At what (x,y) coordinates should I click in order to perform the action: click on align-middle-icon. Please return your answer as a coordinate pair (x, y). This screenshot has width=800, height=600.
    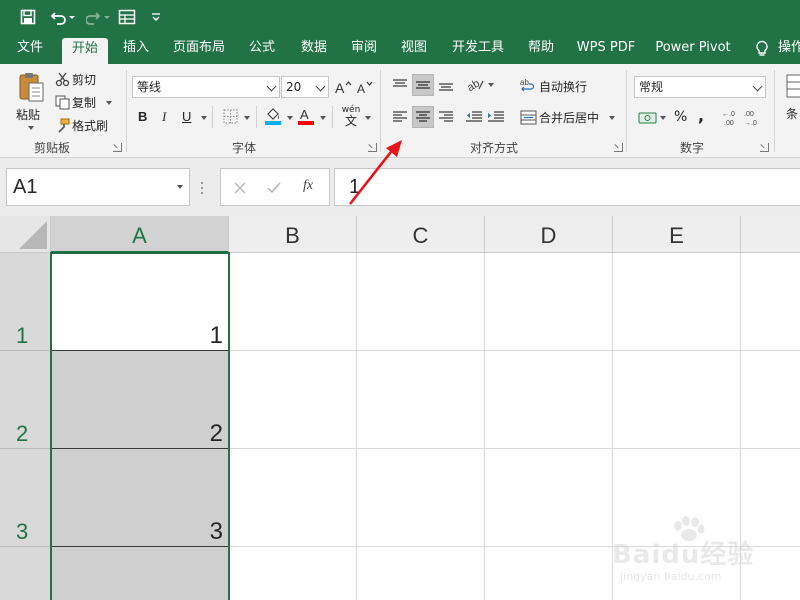
    Looking at the image, I should click on (423, 85).